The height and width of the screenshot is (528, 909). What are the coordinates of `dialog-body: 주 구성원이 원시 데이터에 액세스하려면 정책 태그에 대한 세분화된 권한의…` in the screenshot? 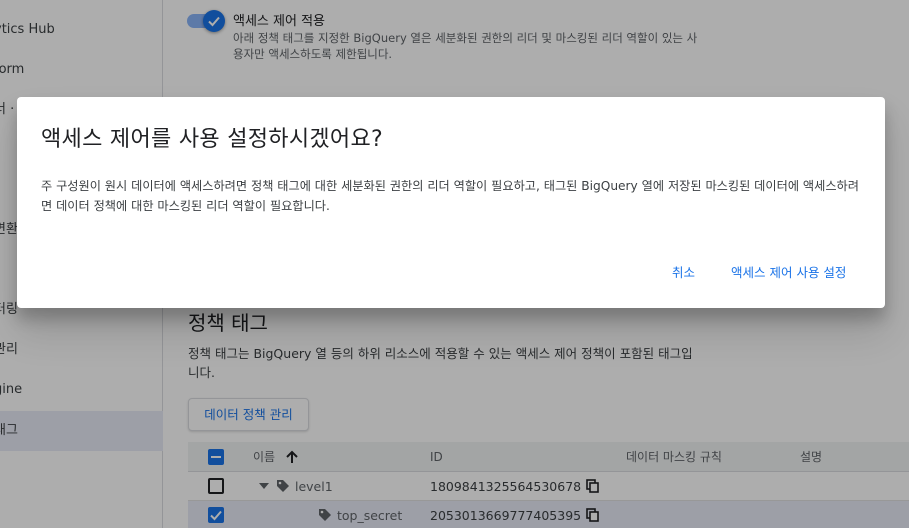 It's located at (450, 196).